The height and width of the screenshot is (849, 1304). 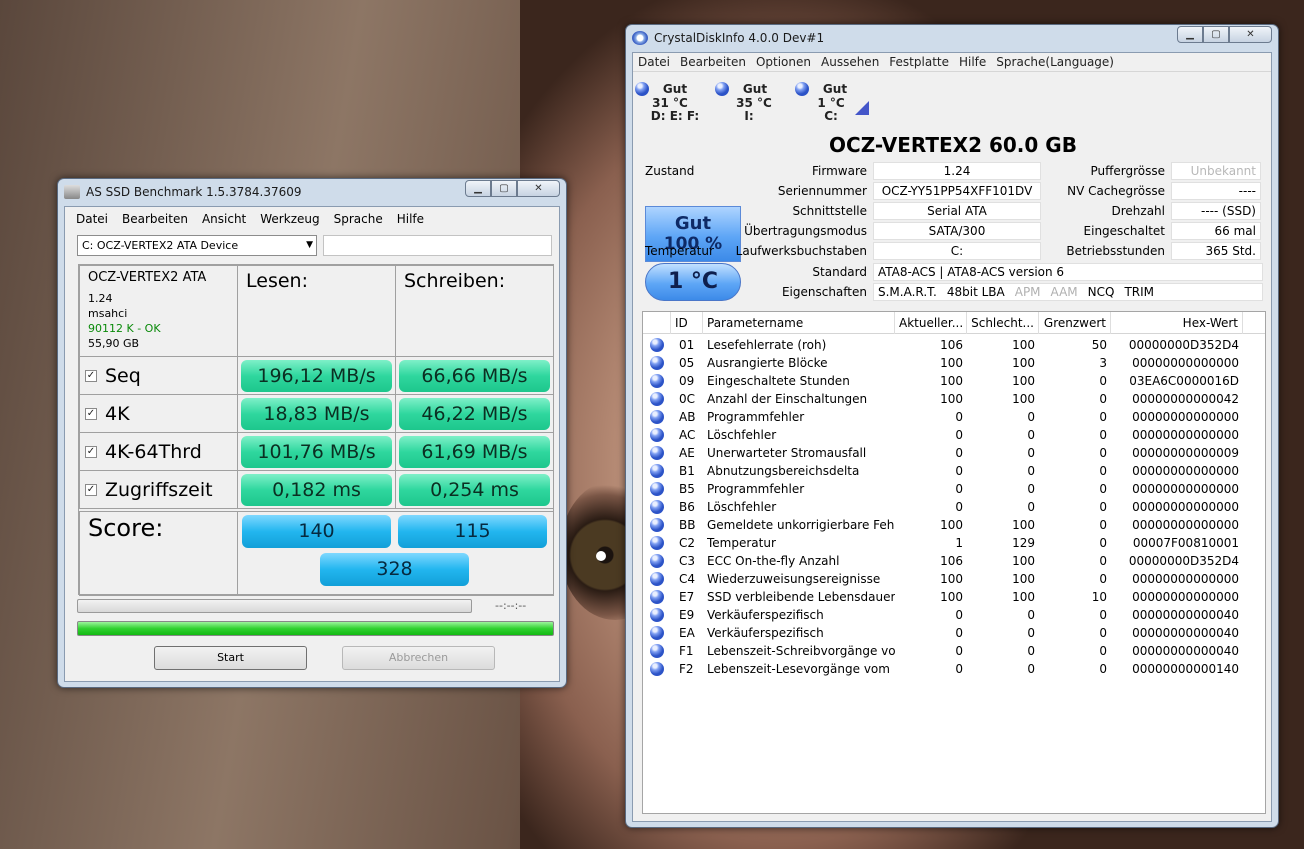 What do you see at coordinates (1185, 543) in the screenshot?
I see `row-hex: 00007F00810001` at bounding box center [1185, 543].